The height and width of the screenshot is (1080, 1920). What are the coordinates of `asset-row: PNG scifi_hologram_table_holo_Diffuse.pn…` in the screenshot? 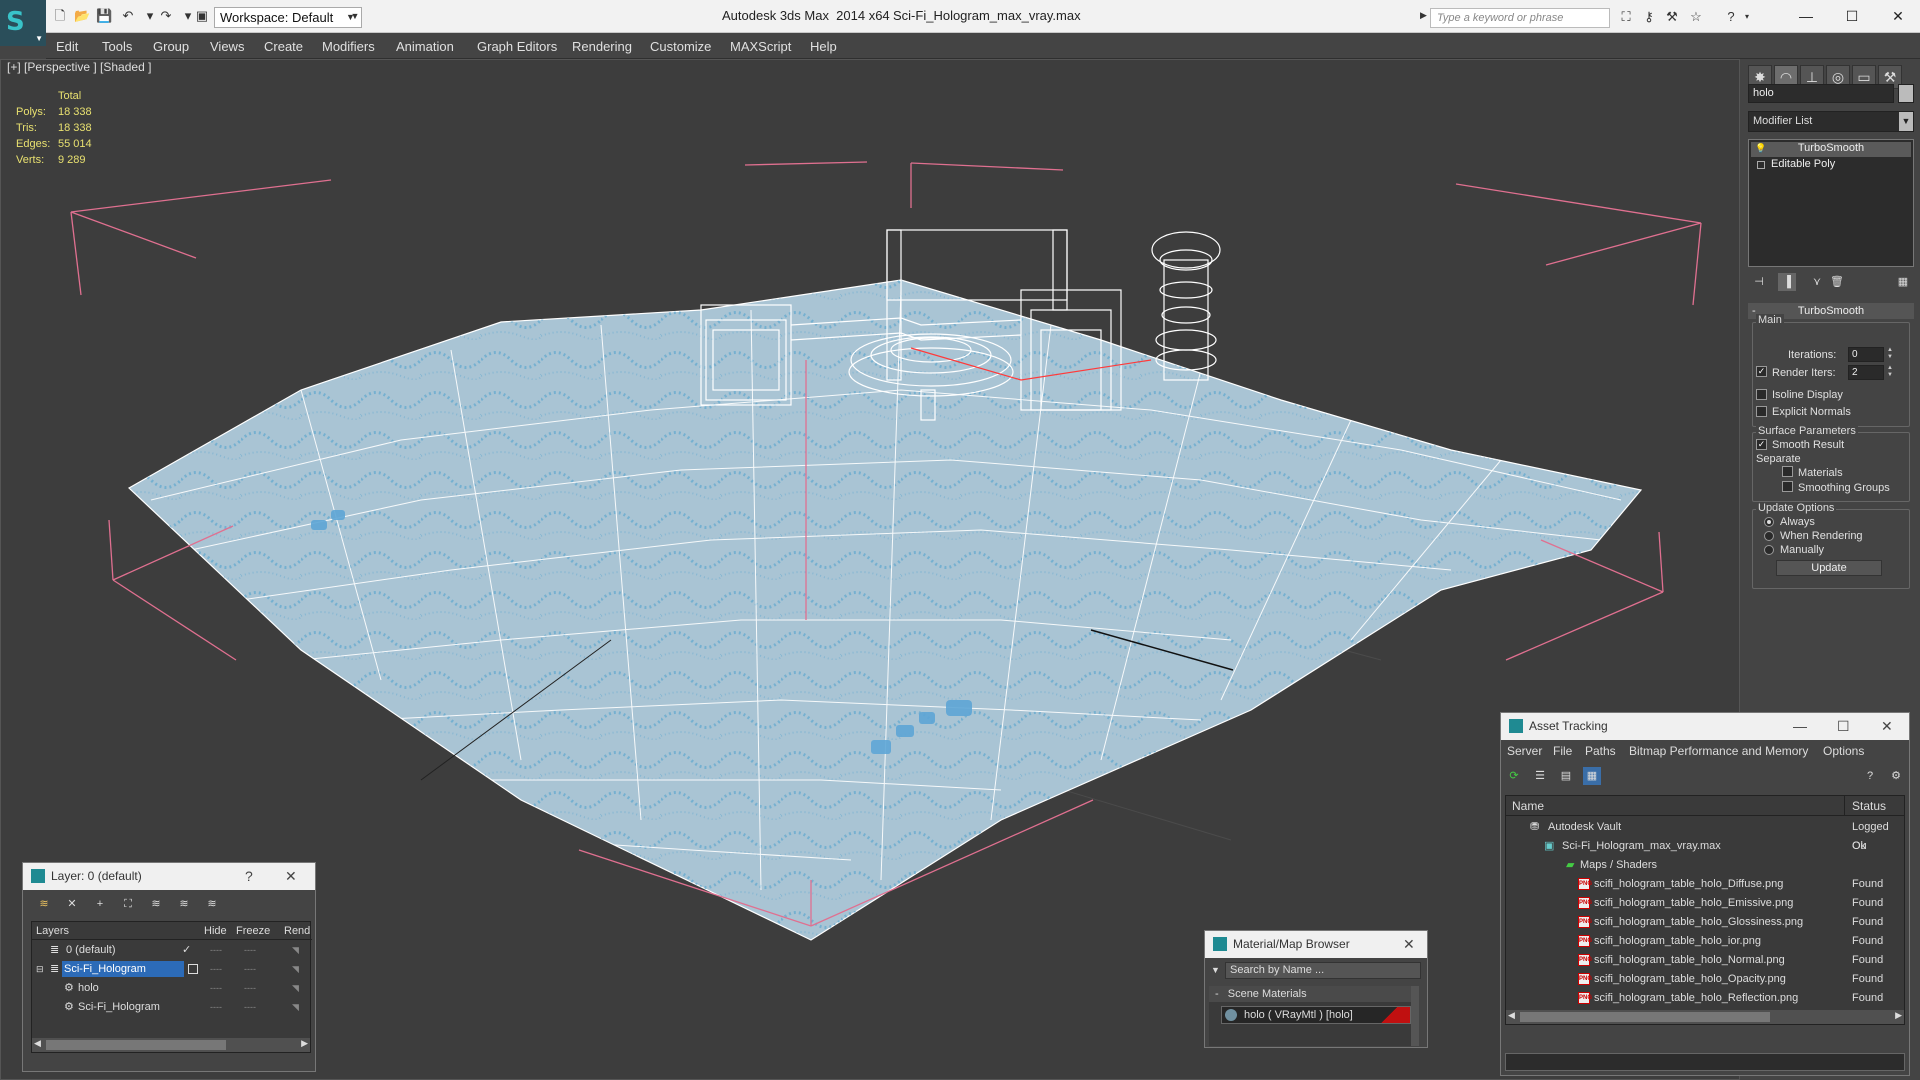 It's located at (1694, 884).